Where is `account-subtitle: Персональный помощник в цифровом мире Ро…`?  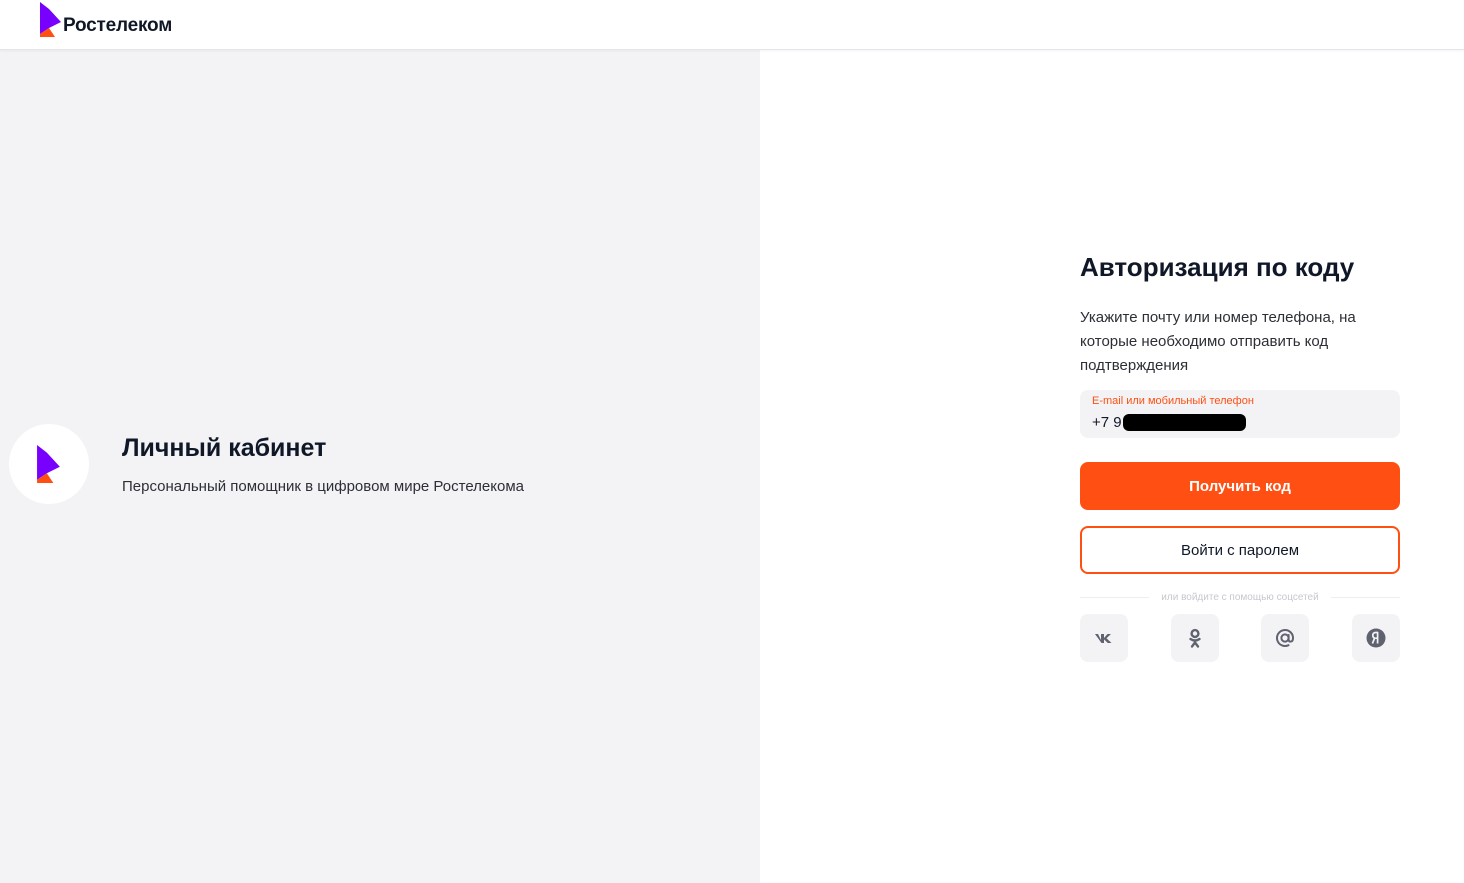
account-subtitle: Персональный помощник в цифровом мире Ро… is located at coordinates (323, 486).